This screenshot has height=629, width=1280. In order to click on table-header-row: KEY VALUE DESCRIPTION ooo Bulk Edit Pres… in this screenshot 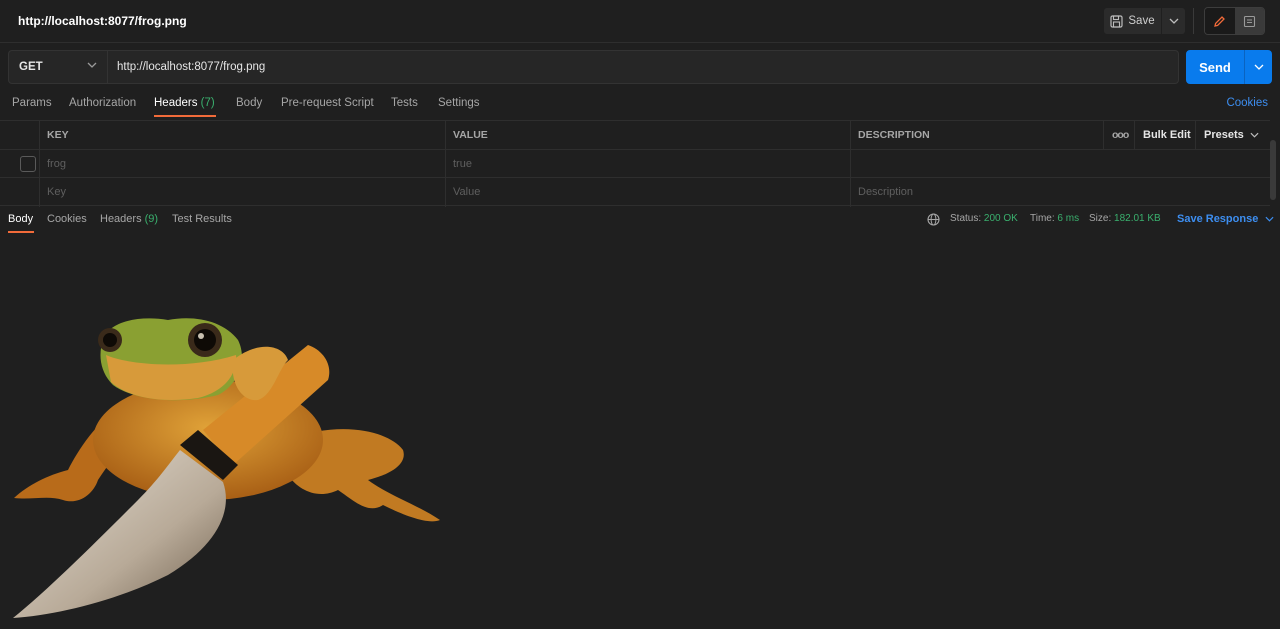, I will do `click(635, 135)`.